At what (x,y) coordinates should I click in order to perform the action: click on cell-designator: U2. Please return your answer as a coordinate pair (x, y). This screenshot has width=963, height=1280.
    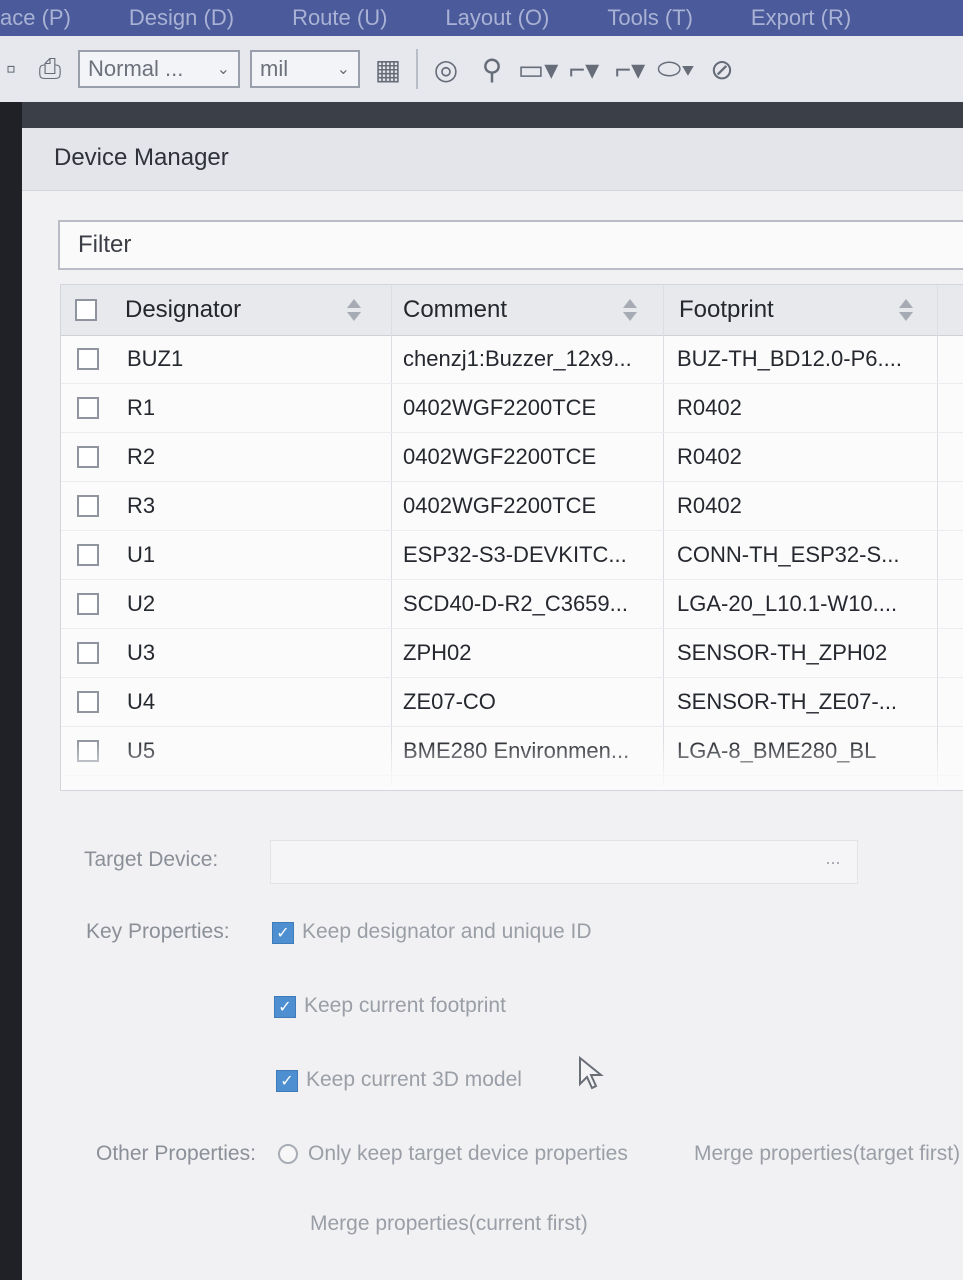
    Looking at the image, I should click on (141, 603).